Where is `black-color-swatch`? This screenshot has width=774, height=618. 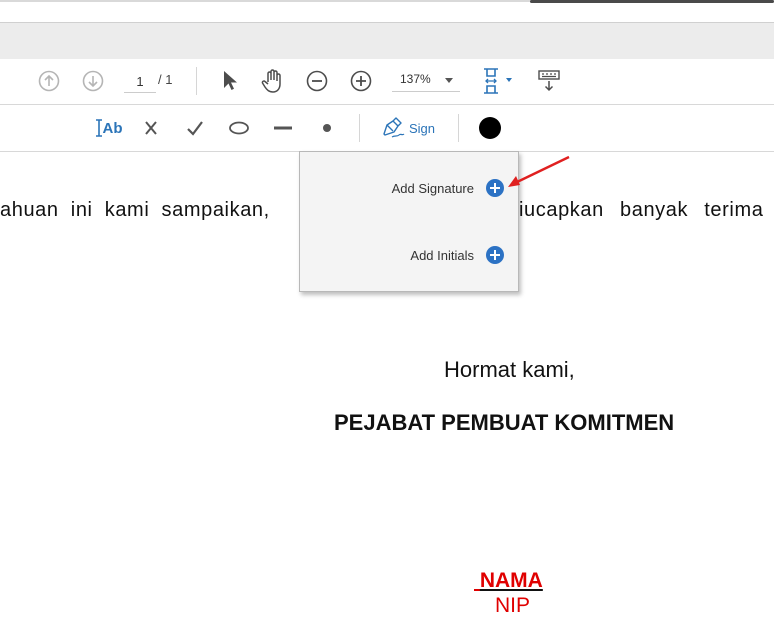
black-color-swatch is located at coordinates (490, 128).